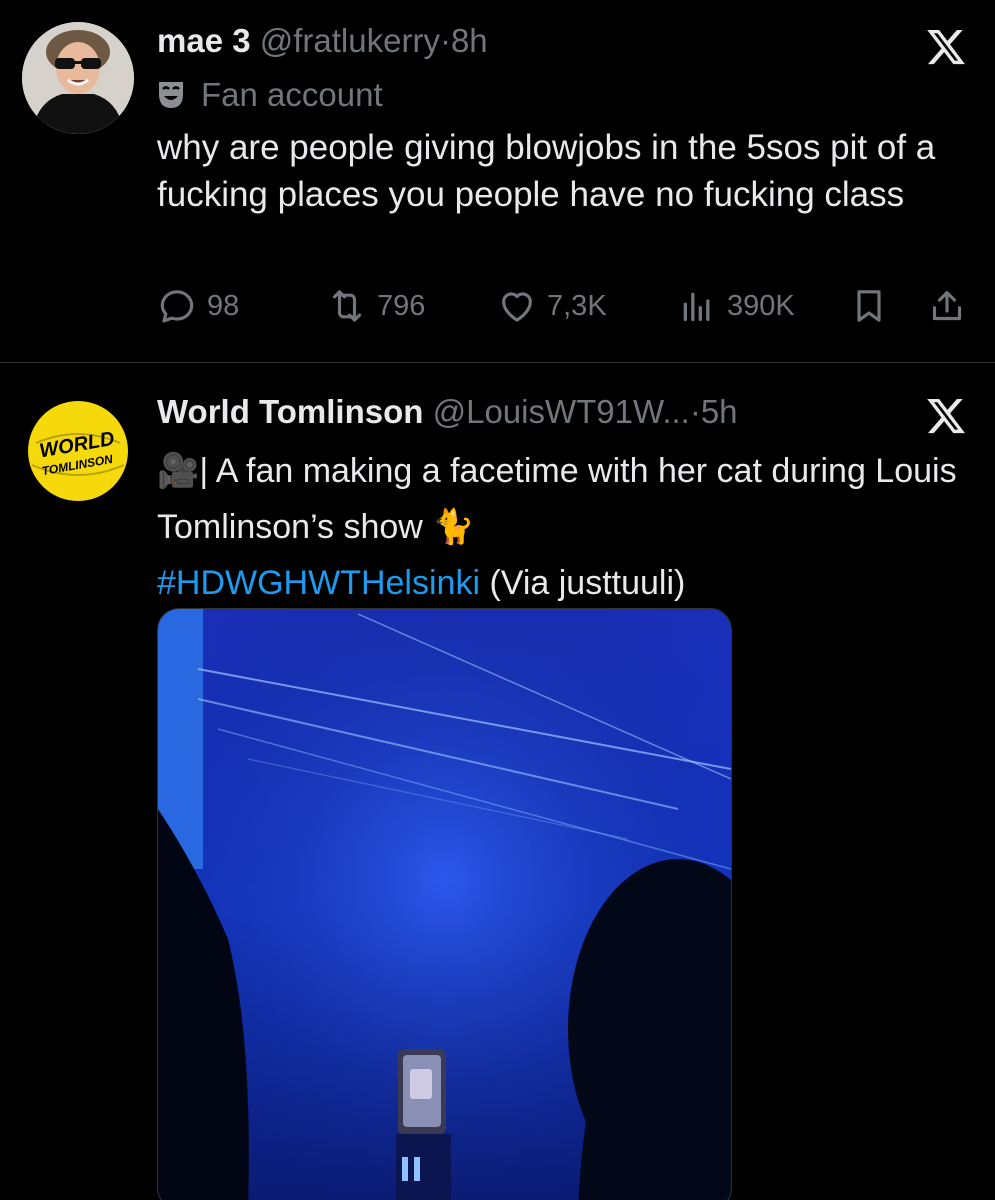  I want to click on views-bar-icon, so click(696, 306).